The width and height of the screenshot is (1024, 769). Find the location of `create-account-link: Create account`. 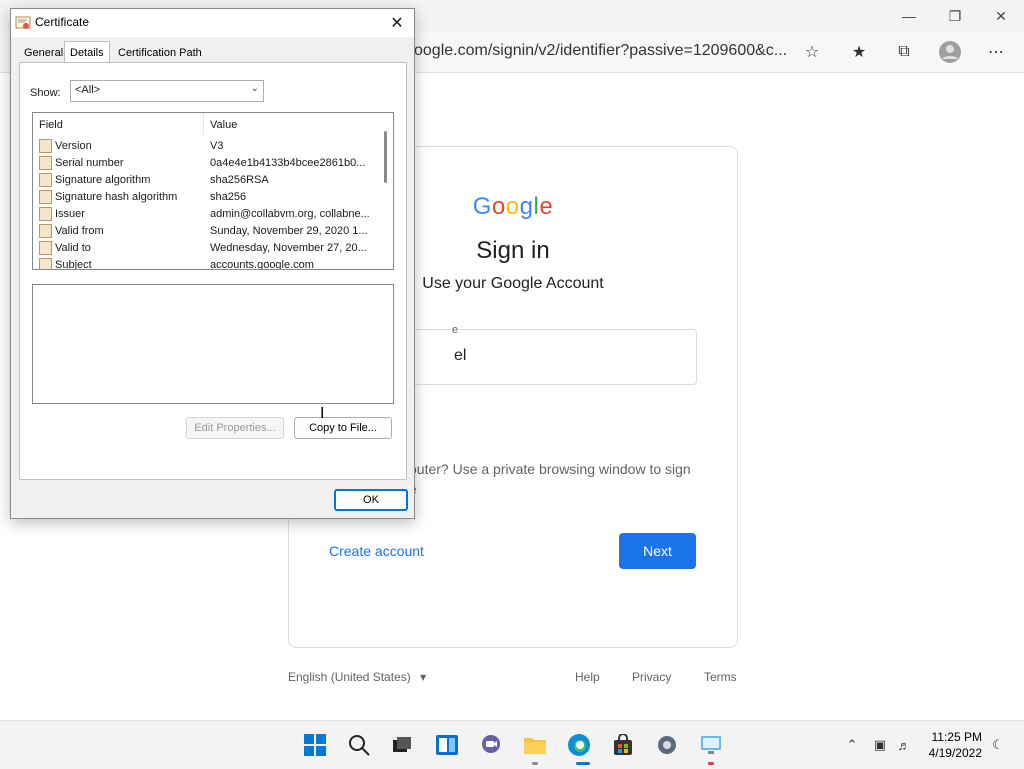

create-account-link: Create account is located at coordinates (376, 551).